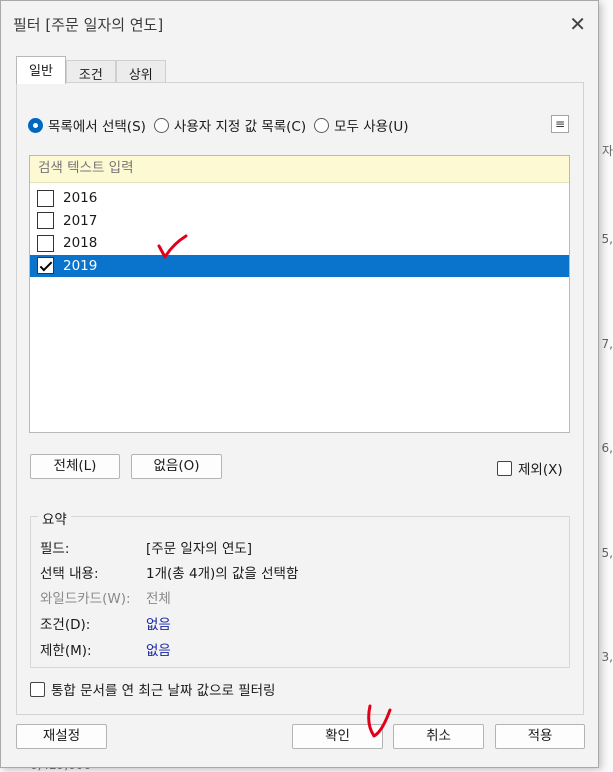 The height and width of the screenshot is (772, 613). Describe the element at coordinates (80, 243) in the screenshot. I see `item-label: 2018` at that location.